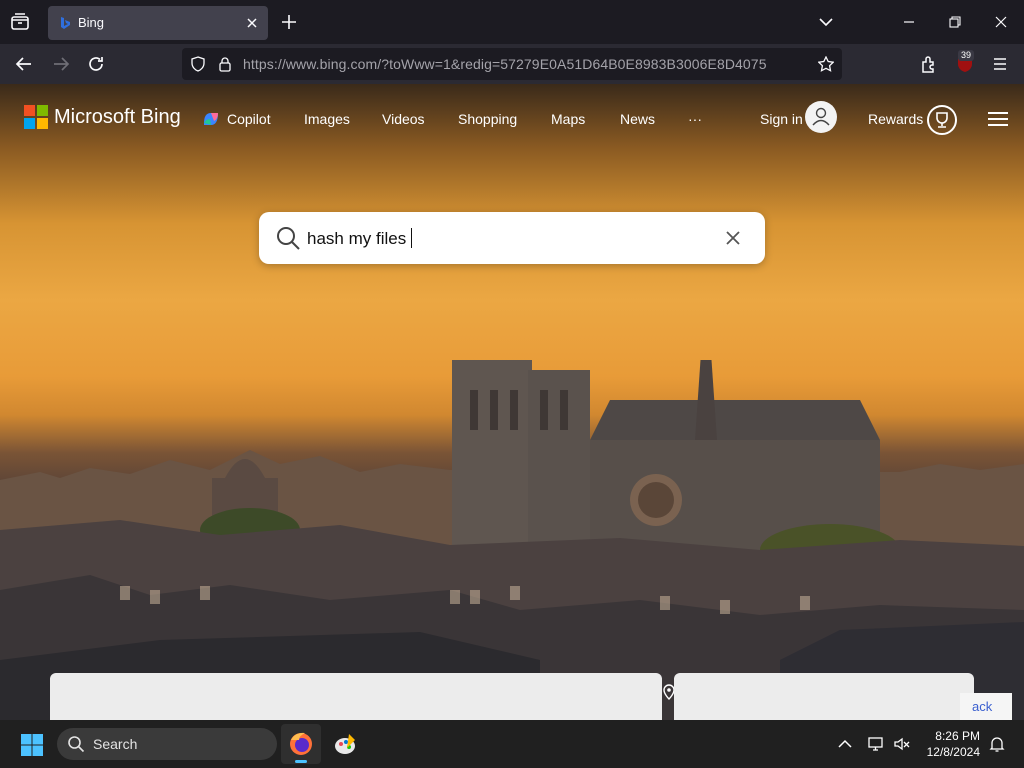 This screenshot has width=1024, height=768. I want to click on firefox-icon, so click(301, 744).